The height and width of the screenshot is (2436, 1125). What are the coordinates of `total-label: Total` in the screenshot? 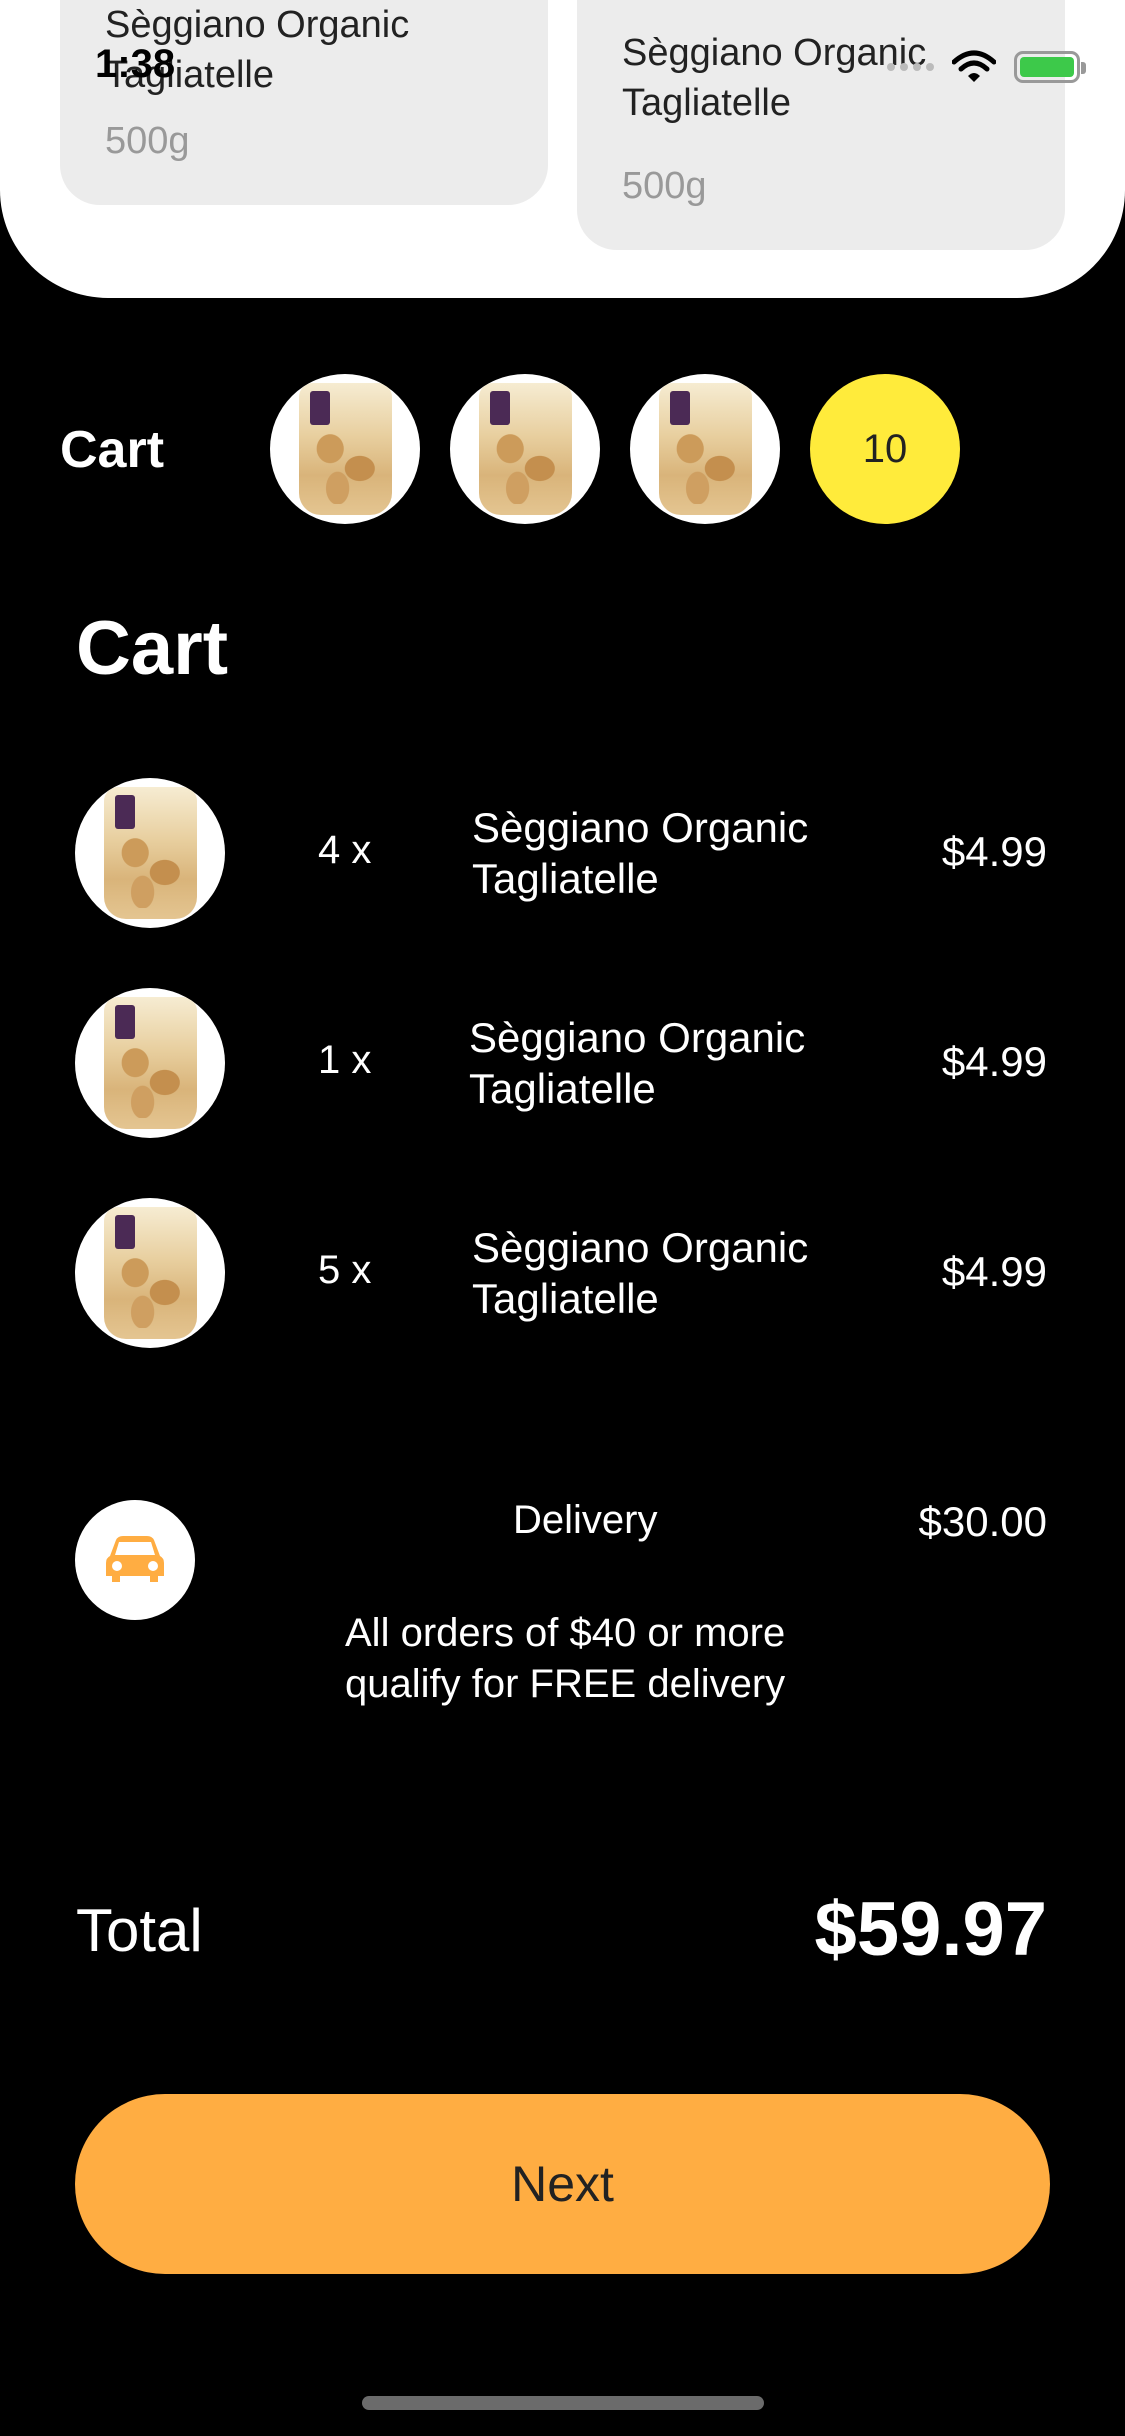 It's located at (139, 1930).